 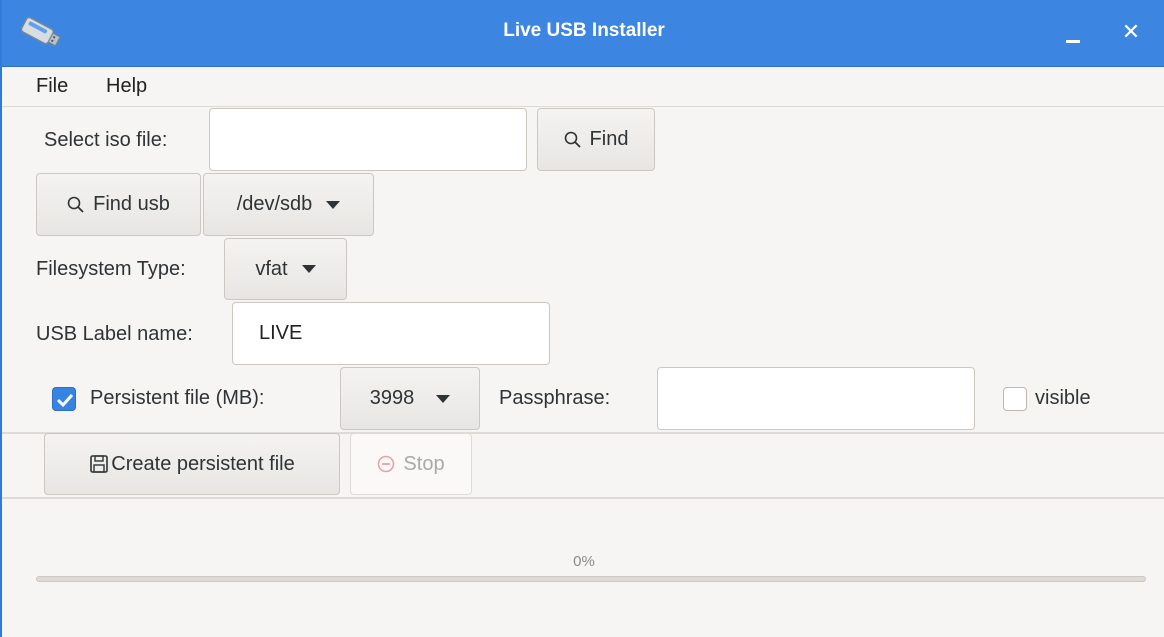 I want to click on usb-label-name-input, so click(x=391, y=333).